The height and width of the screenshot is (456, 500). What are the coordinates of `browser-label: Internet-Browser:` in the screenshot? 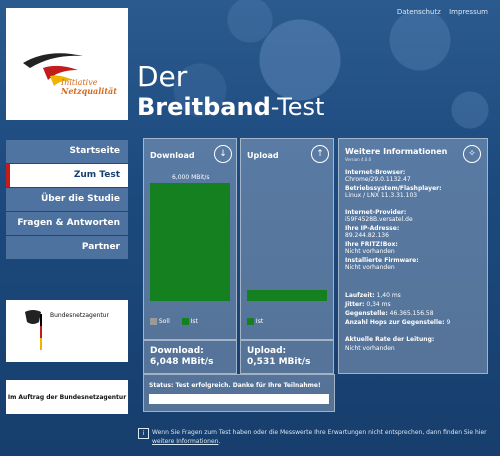 It's located at (375, 172).